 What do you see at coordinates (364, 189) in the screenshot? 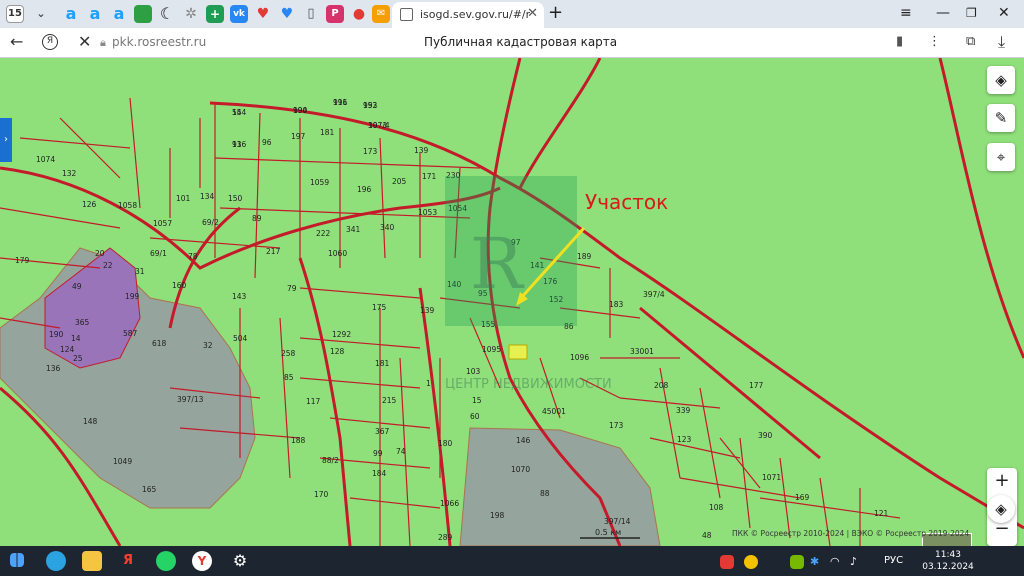
I see `parcel-label: 196` at bounding box center [364, 189].